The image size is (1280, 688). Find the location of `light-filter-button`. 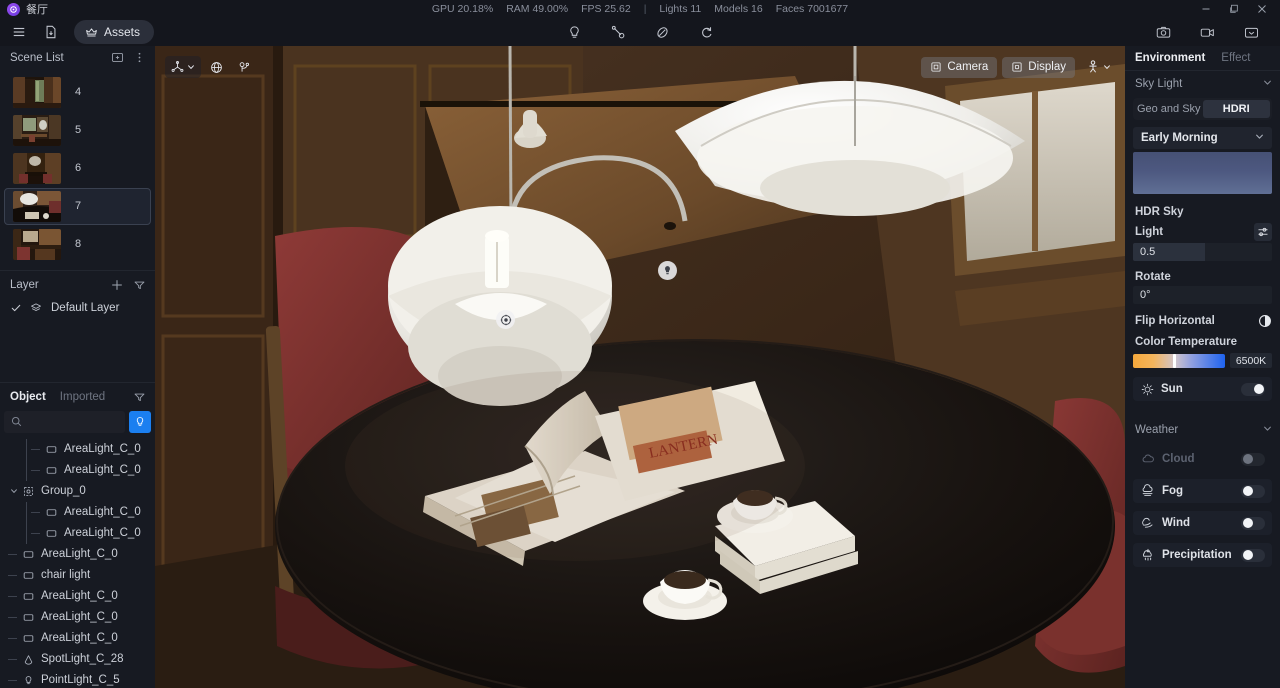

light-filter-button is located at coordinates (140, 421).